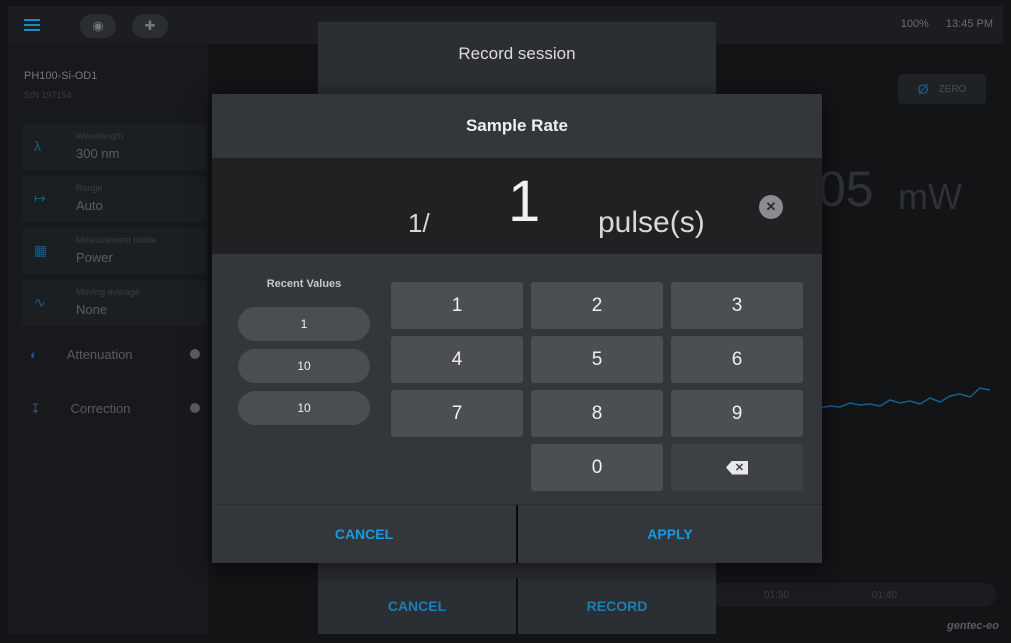  Describe the element at coordinates (737, 359) in the screenshot. I see `key-6: 6` at that location.